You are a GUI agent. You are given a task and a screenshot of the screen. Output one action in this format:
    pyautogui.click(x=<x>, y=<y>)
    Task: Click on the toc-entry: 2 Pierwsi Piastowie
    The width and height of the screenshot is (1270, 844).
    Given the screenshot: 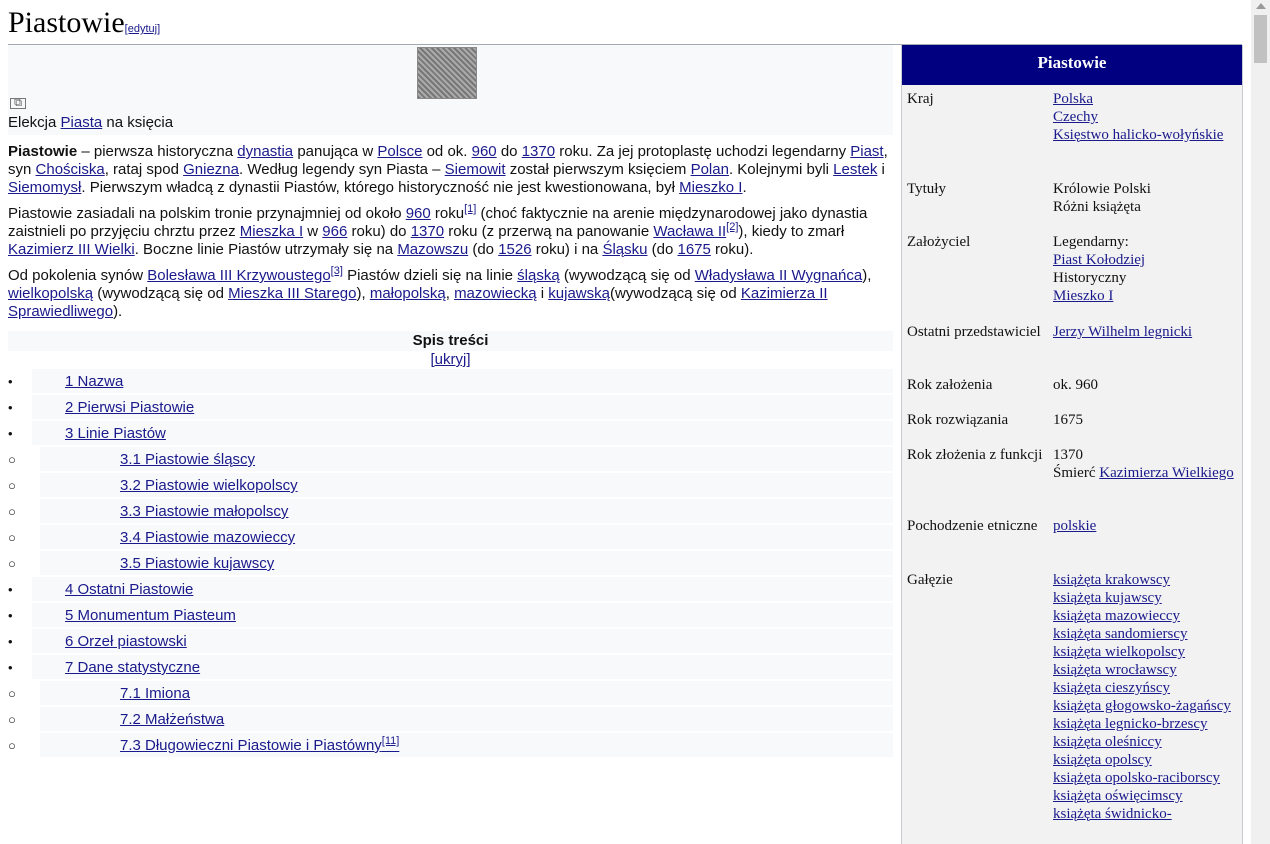 What is the action you would take?
    pyautogui.click(x=129, y=408)
    